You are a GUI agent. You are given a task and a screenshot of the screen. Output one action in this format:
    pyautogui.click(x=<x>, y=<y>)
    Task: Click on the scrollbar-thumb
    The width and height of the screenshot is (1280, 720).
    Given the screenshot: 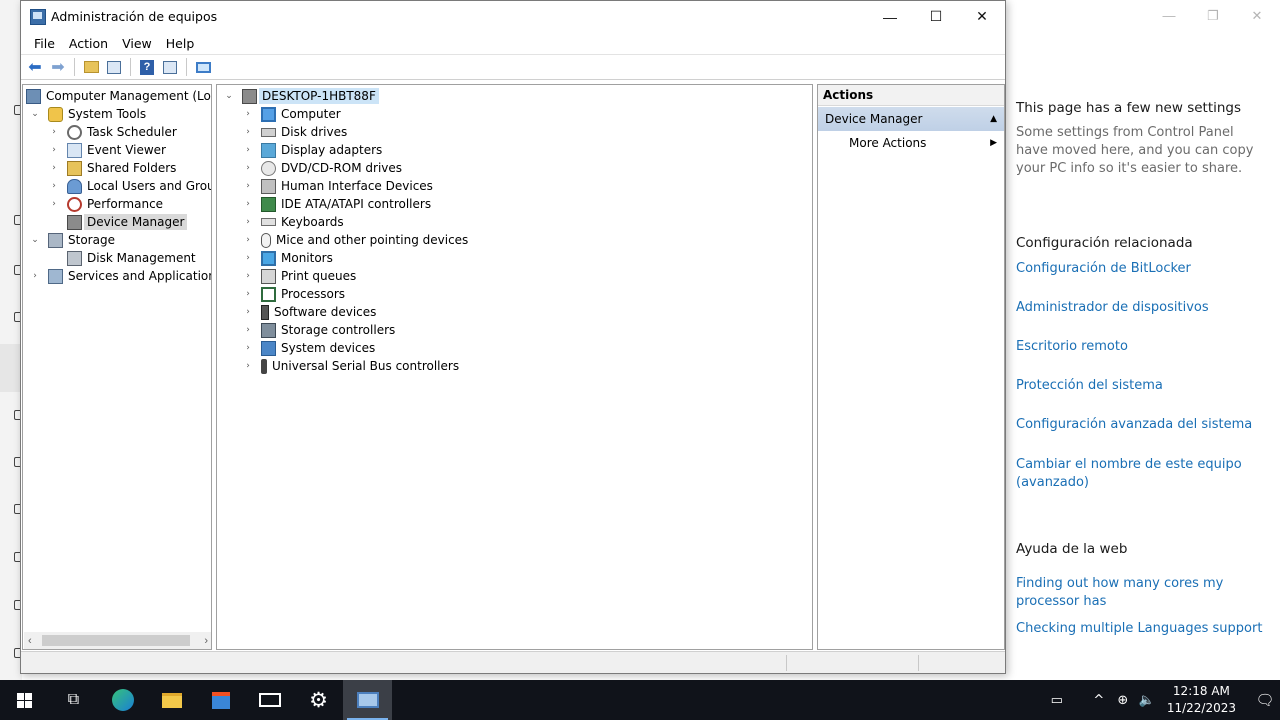 What is the action you would take?
    pyautogui.click(x=116, y=640)
    